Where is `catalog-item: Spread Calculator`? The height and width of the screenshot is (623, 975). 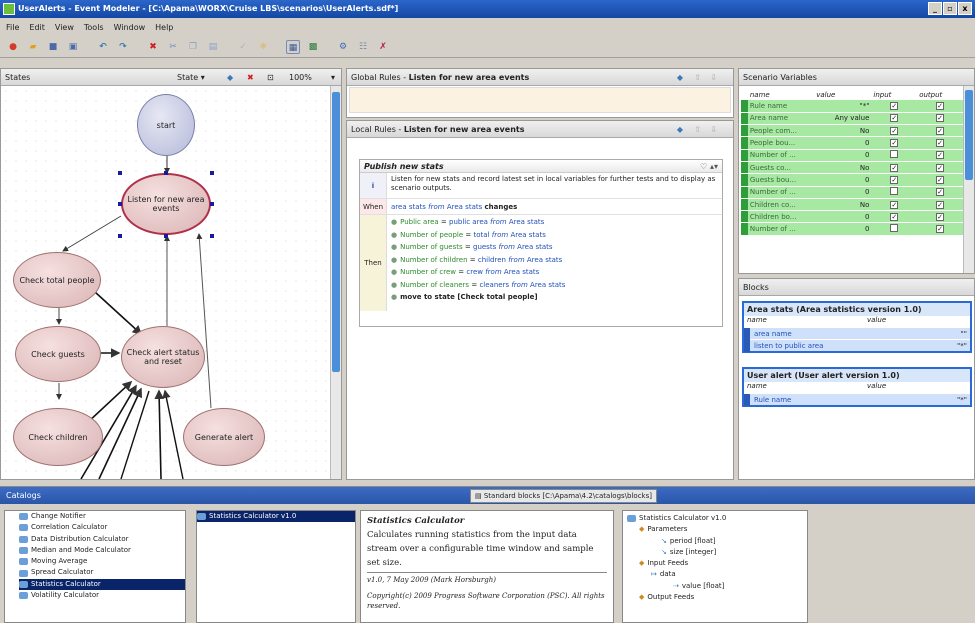
catalog-item: Spread Calculator is located at coordinates (102, 572).